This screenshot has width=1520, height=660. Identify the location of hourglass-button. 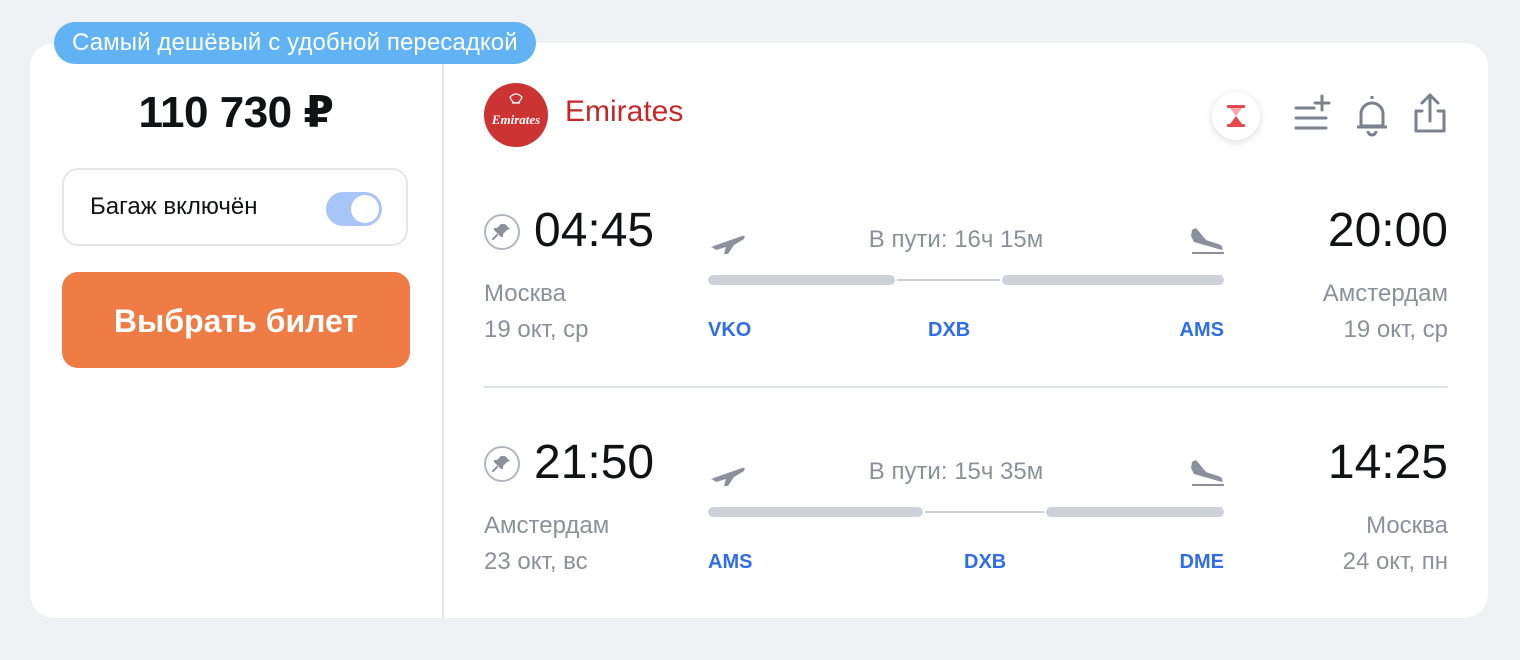
(1236, 116).